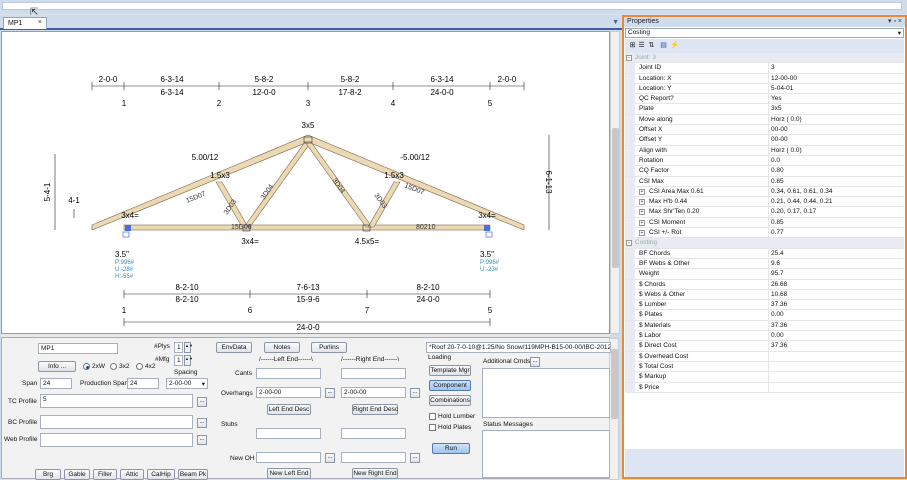  I want to click on new-oh-left-field, so click(288, 457).